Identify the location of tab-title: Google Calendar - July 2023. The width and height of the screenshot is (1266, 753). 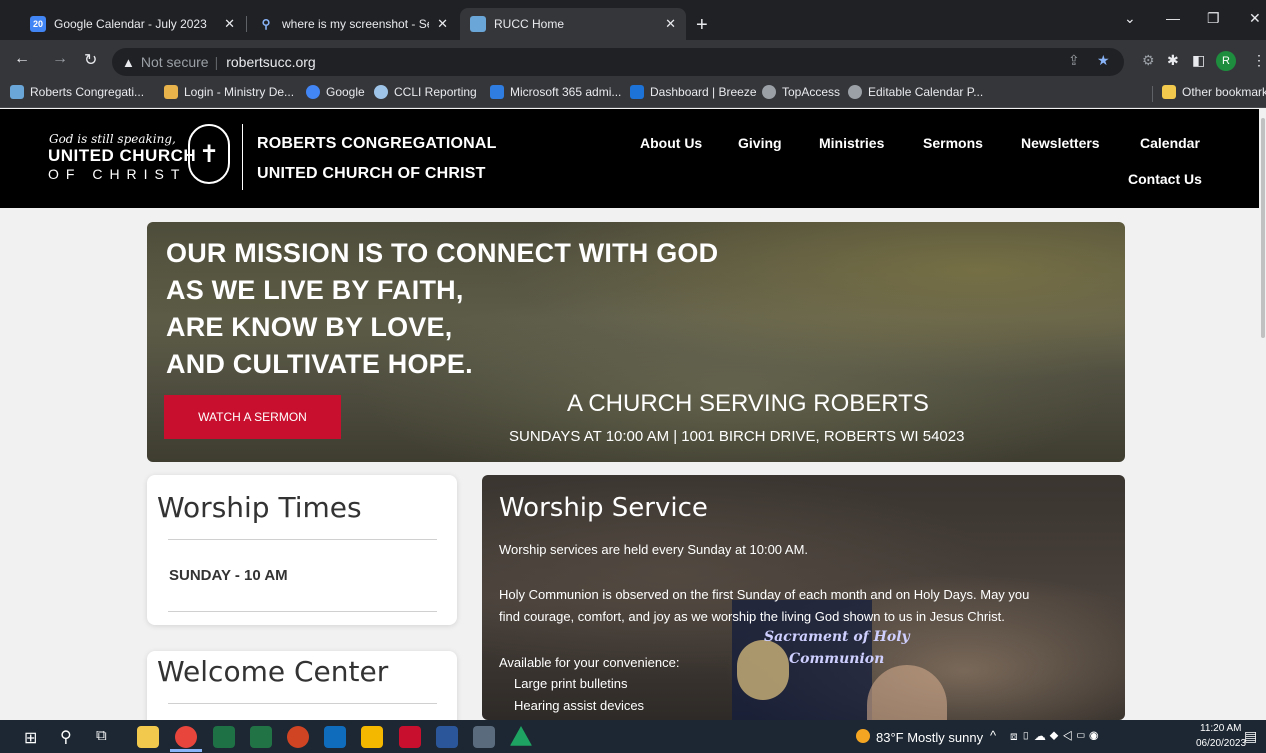
(130, 24).